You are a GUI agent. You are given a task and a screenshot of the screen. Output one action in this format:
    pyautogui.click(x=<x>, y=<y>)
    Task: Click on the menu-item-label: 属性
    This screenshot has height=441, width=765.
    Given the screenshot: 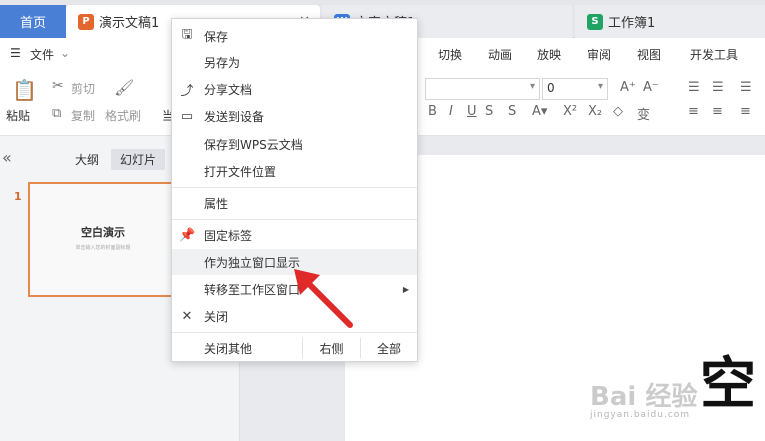 What is the action you would take?
    pyautogui.click(x=216, y=203)
    